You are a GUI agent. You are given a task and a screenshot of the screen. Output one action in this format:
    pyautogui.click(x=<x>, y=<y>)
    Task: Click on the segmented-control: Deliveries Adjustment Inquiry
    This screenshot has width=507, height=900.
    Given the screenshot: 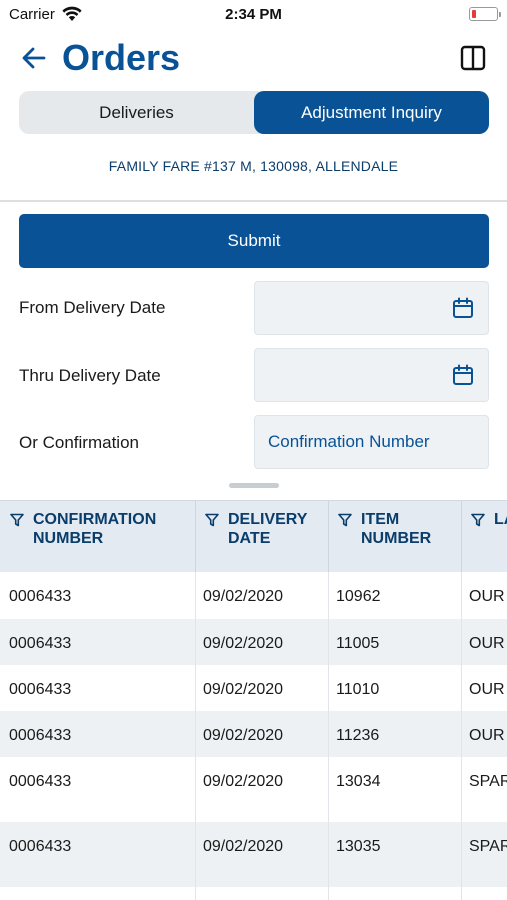 What is the action you would take?
    pyautogui.click(x=254, y=112)
    